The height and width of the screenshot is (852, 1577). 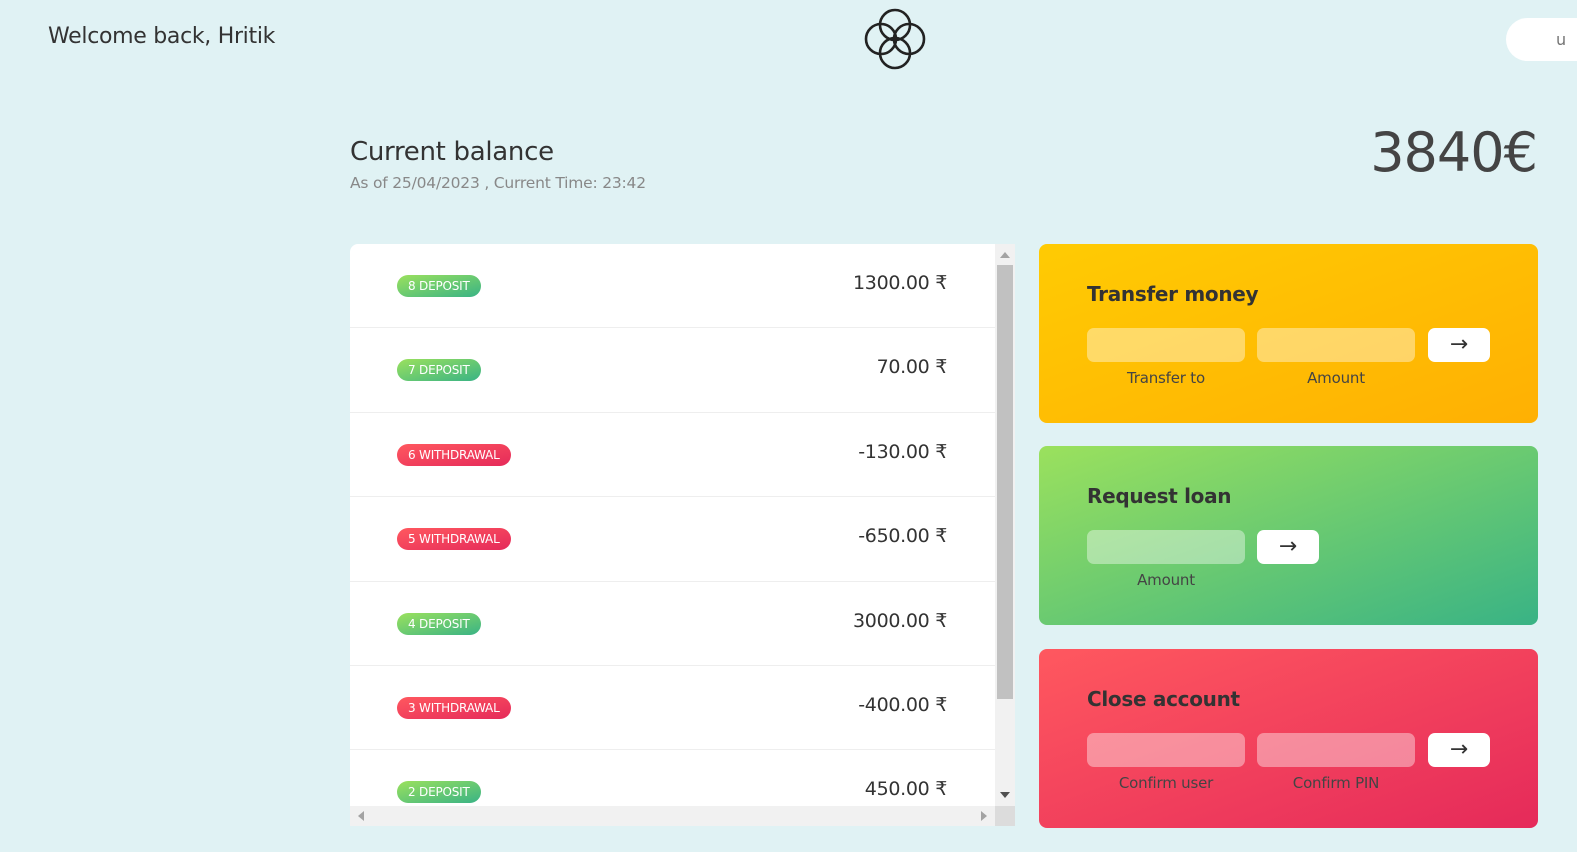 I want to click on vertical-scrollbar, so click(x=1005, y=525).